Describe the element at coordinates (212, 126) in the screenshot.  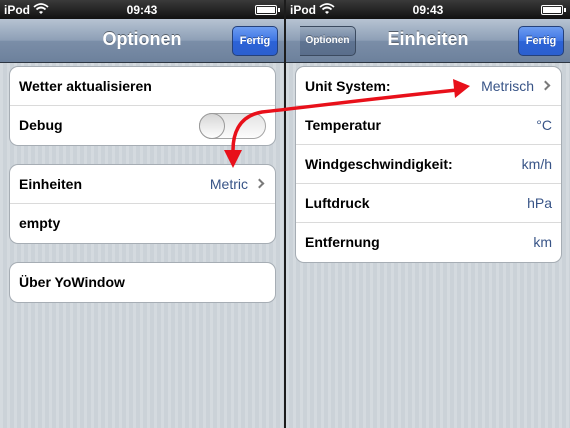
I see `toggle-knob` at that location.